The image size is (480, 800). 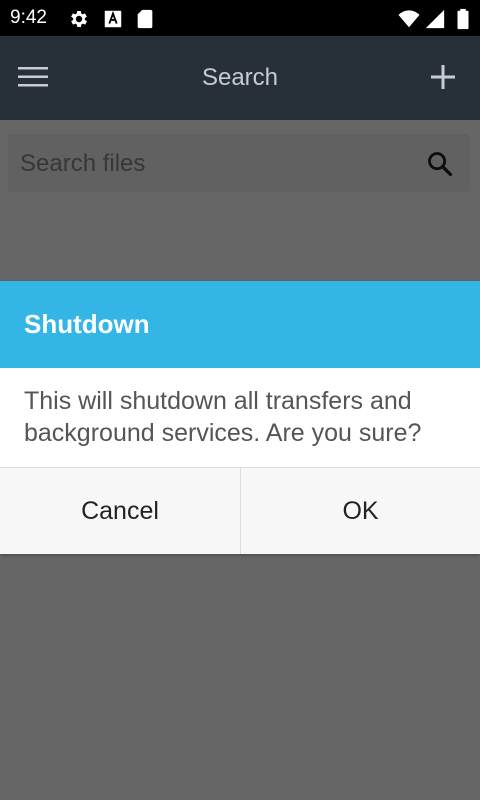 What do you see at coordinates (87, 324) in the screenshot?
I see `dialog-title: Shutdown` at bounding box center [87, 324].